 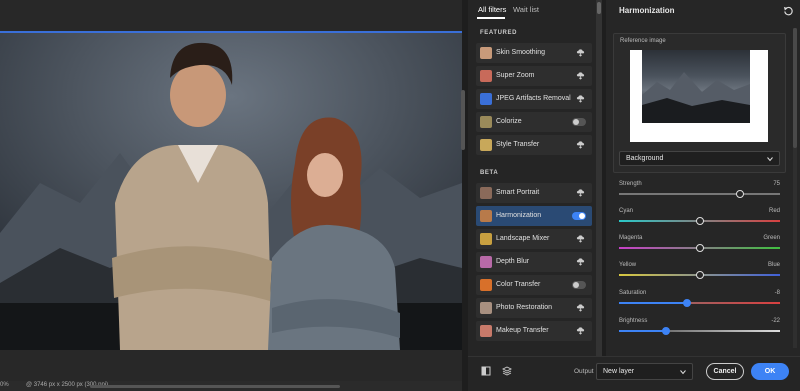 I want to click on panel-title: Harmonization, so click(x=647, y=10).